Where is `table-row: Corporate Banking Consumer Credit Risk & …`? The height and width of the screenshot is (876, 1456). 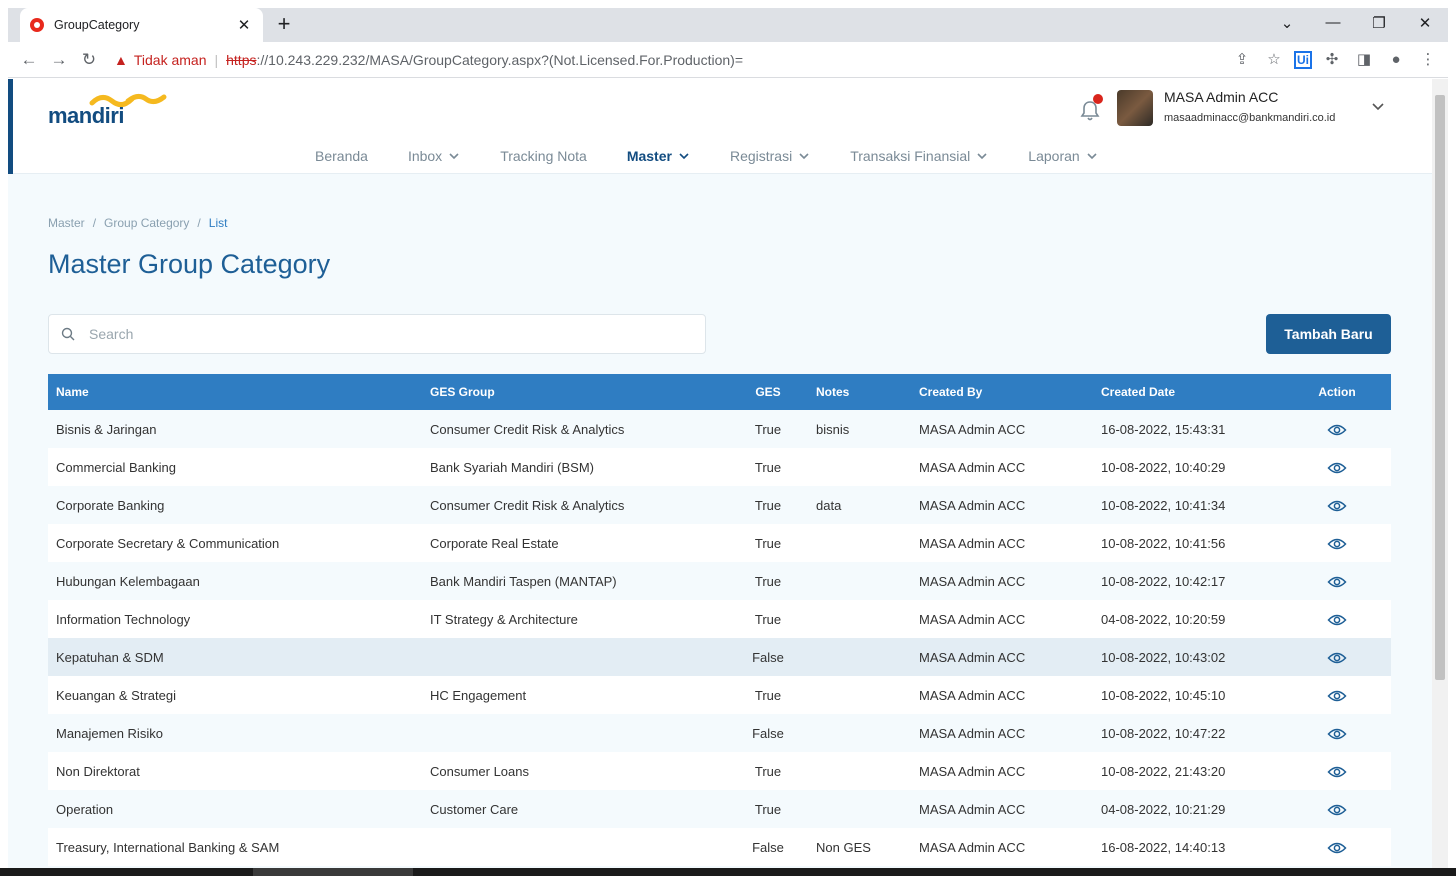 table-row: Corporate Banking Consumer Credit Risk & … is located at coordinates (719, 505).